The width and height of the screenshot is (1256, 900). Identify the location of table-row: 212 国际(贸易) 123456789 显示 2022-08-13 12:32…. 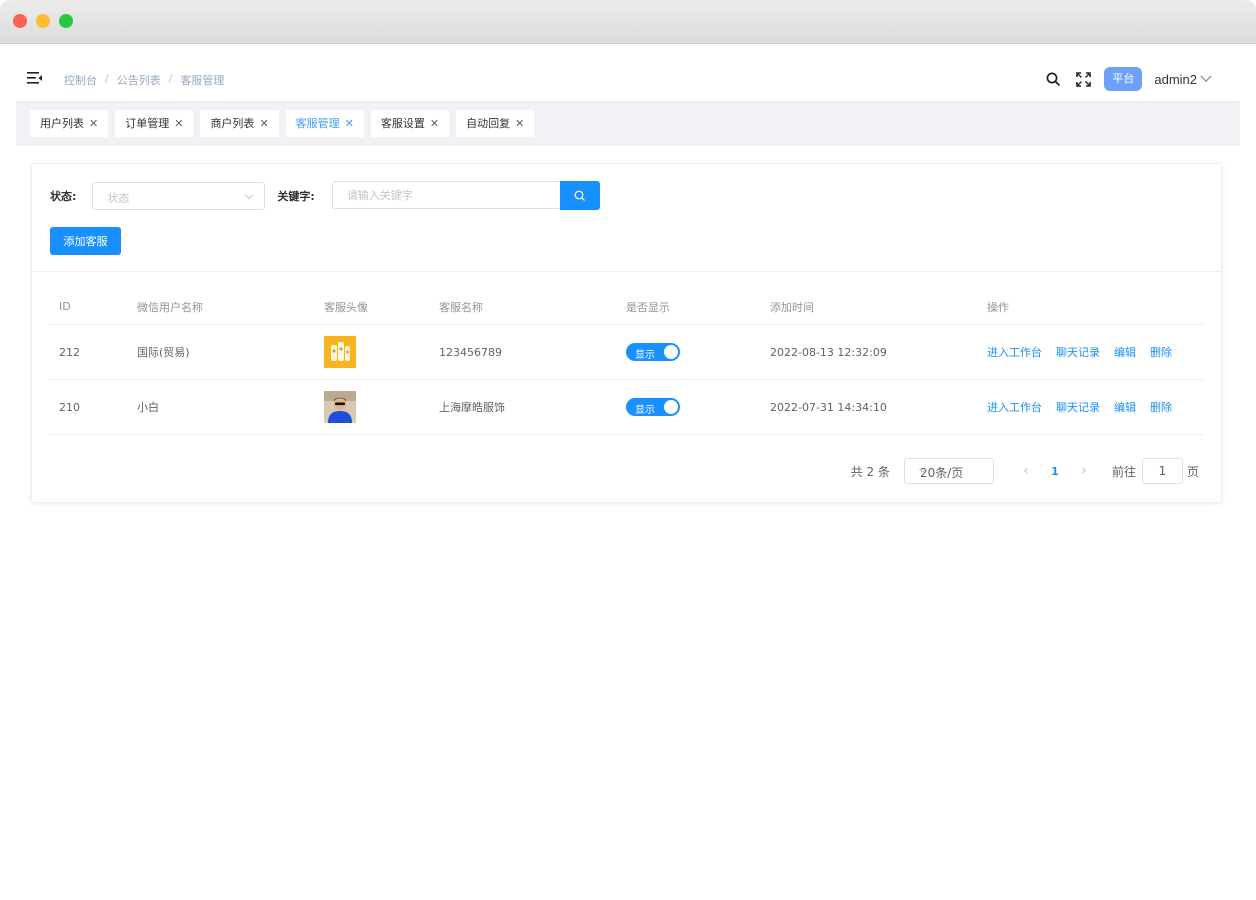
(626, 352).